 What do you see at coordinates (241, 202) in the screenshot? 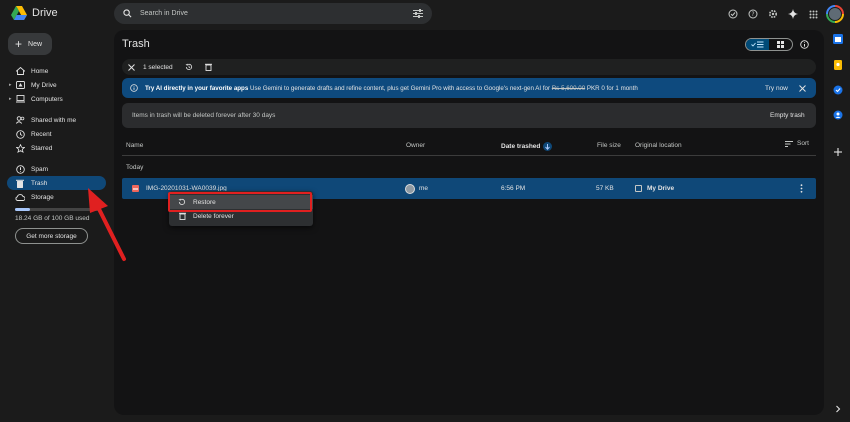
I see `menu-item-restore: Restore` at bounding box center [241, 202].